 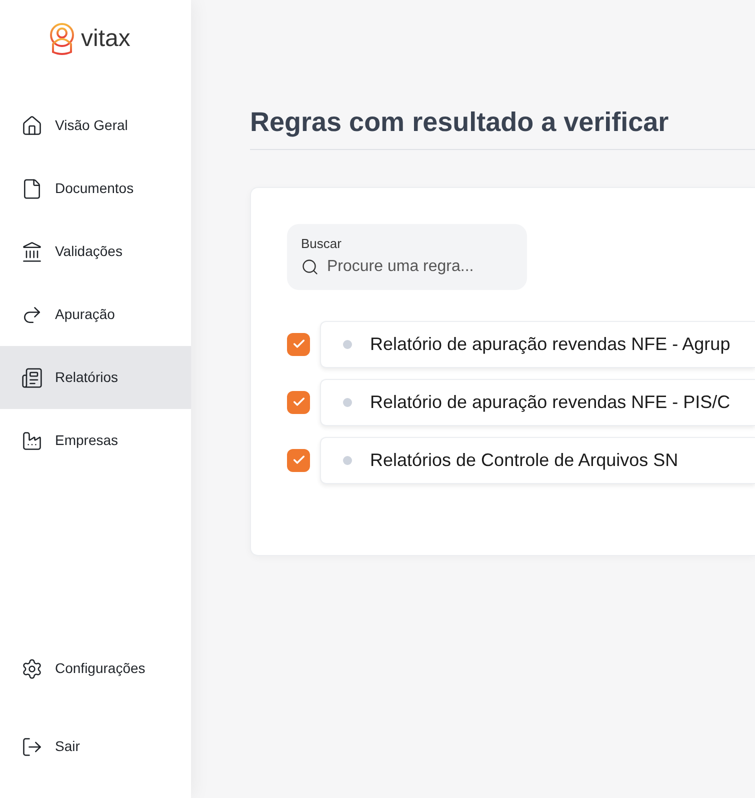 I want to click on document-icon, so click(x=32, y=189).